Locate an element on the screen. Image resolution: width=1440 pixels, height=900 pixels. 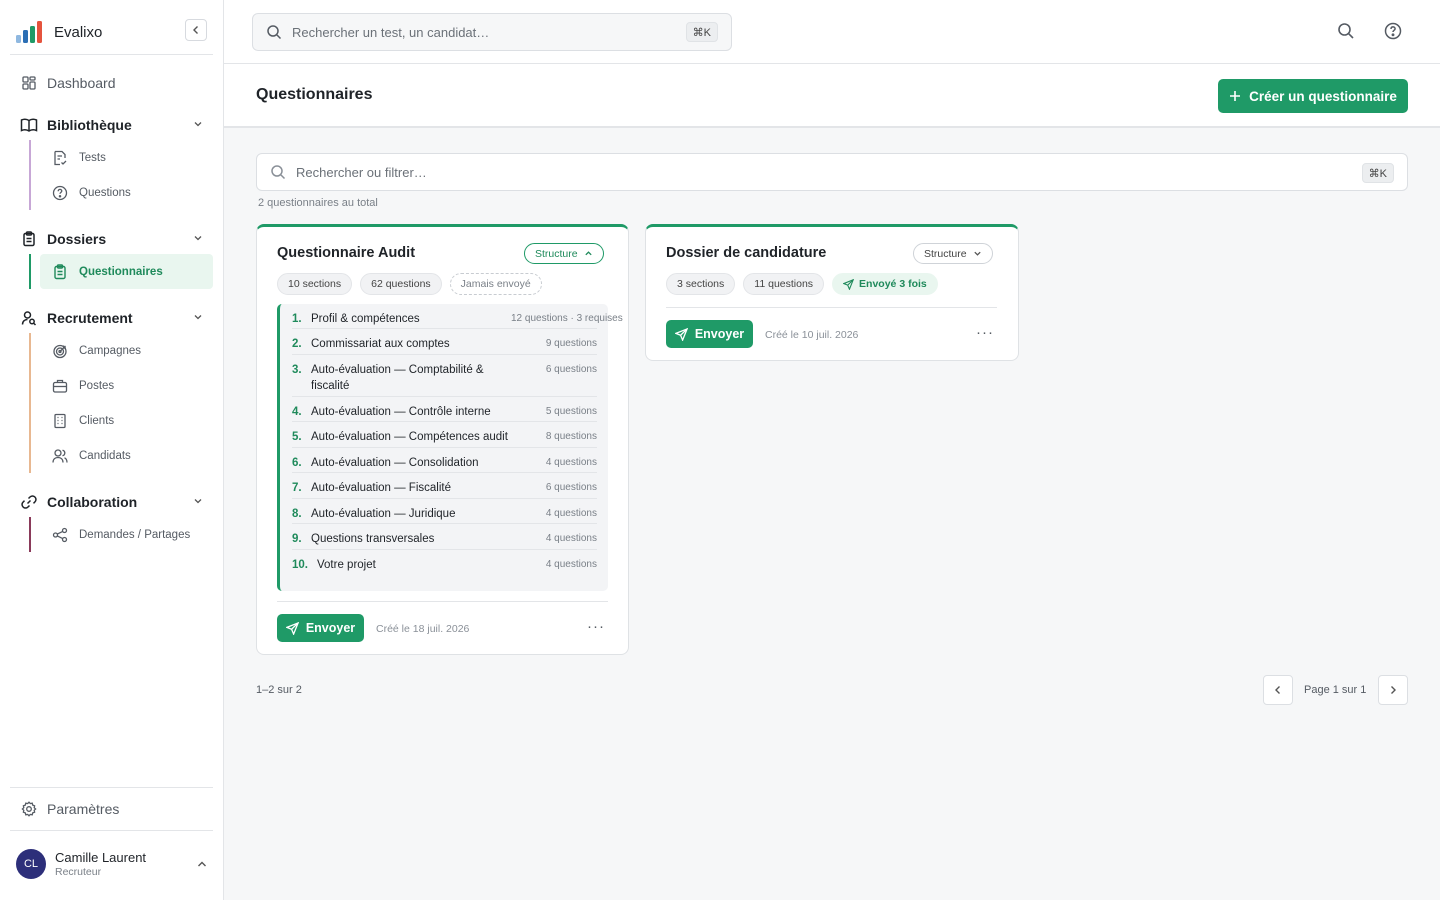
help-circle-icon is located at coordinates (1393, 31).